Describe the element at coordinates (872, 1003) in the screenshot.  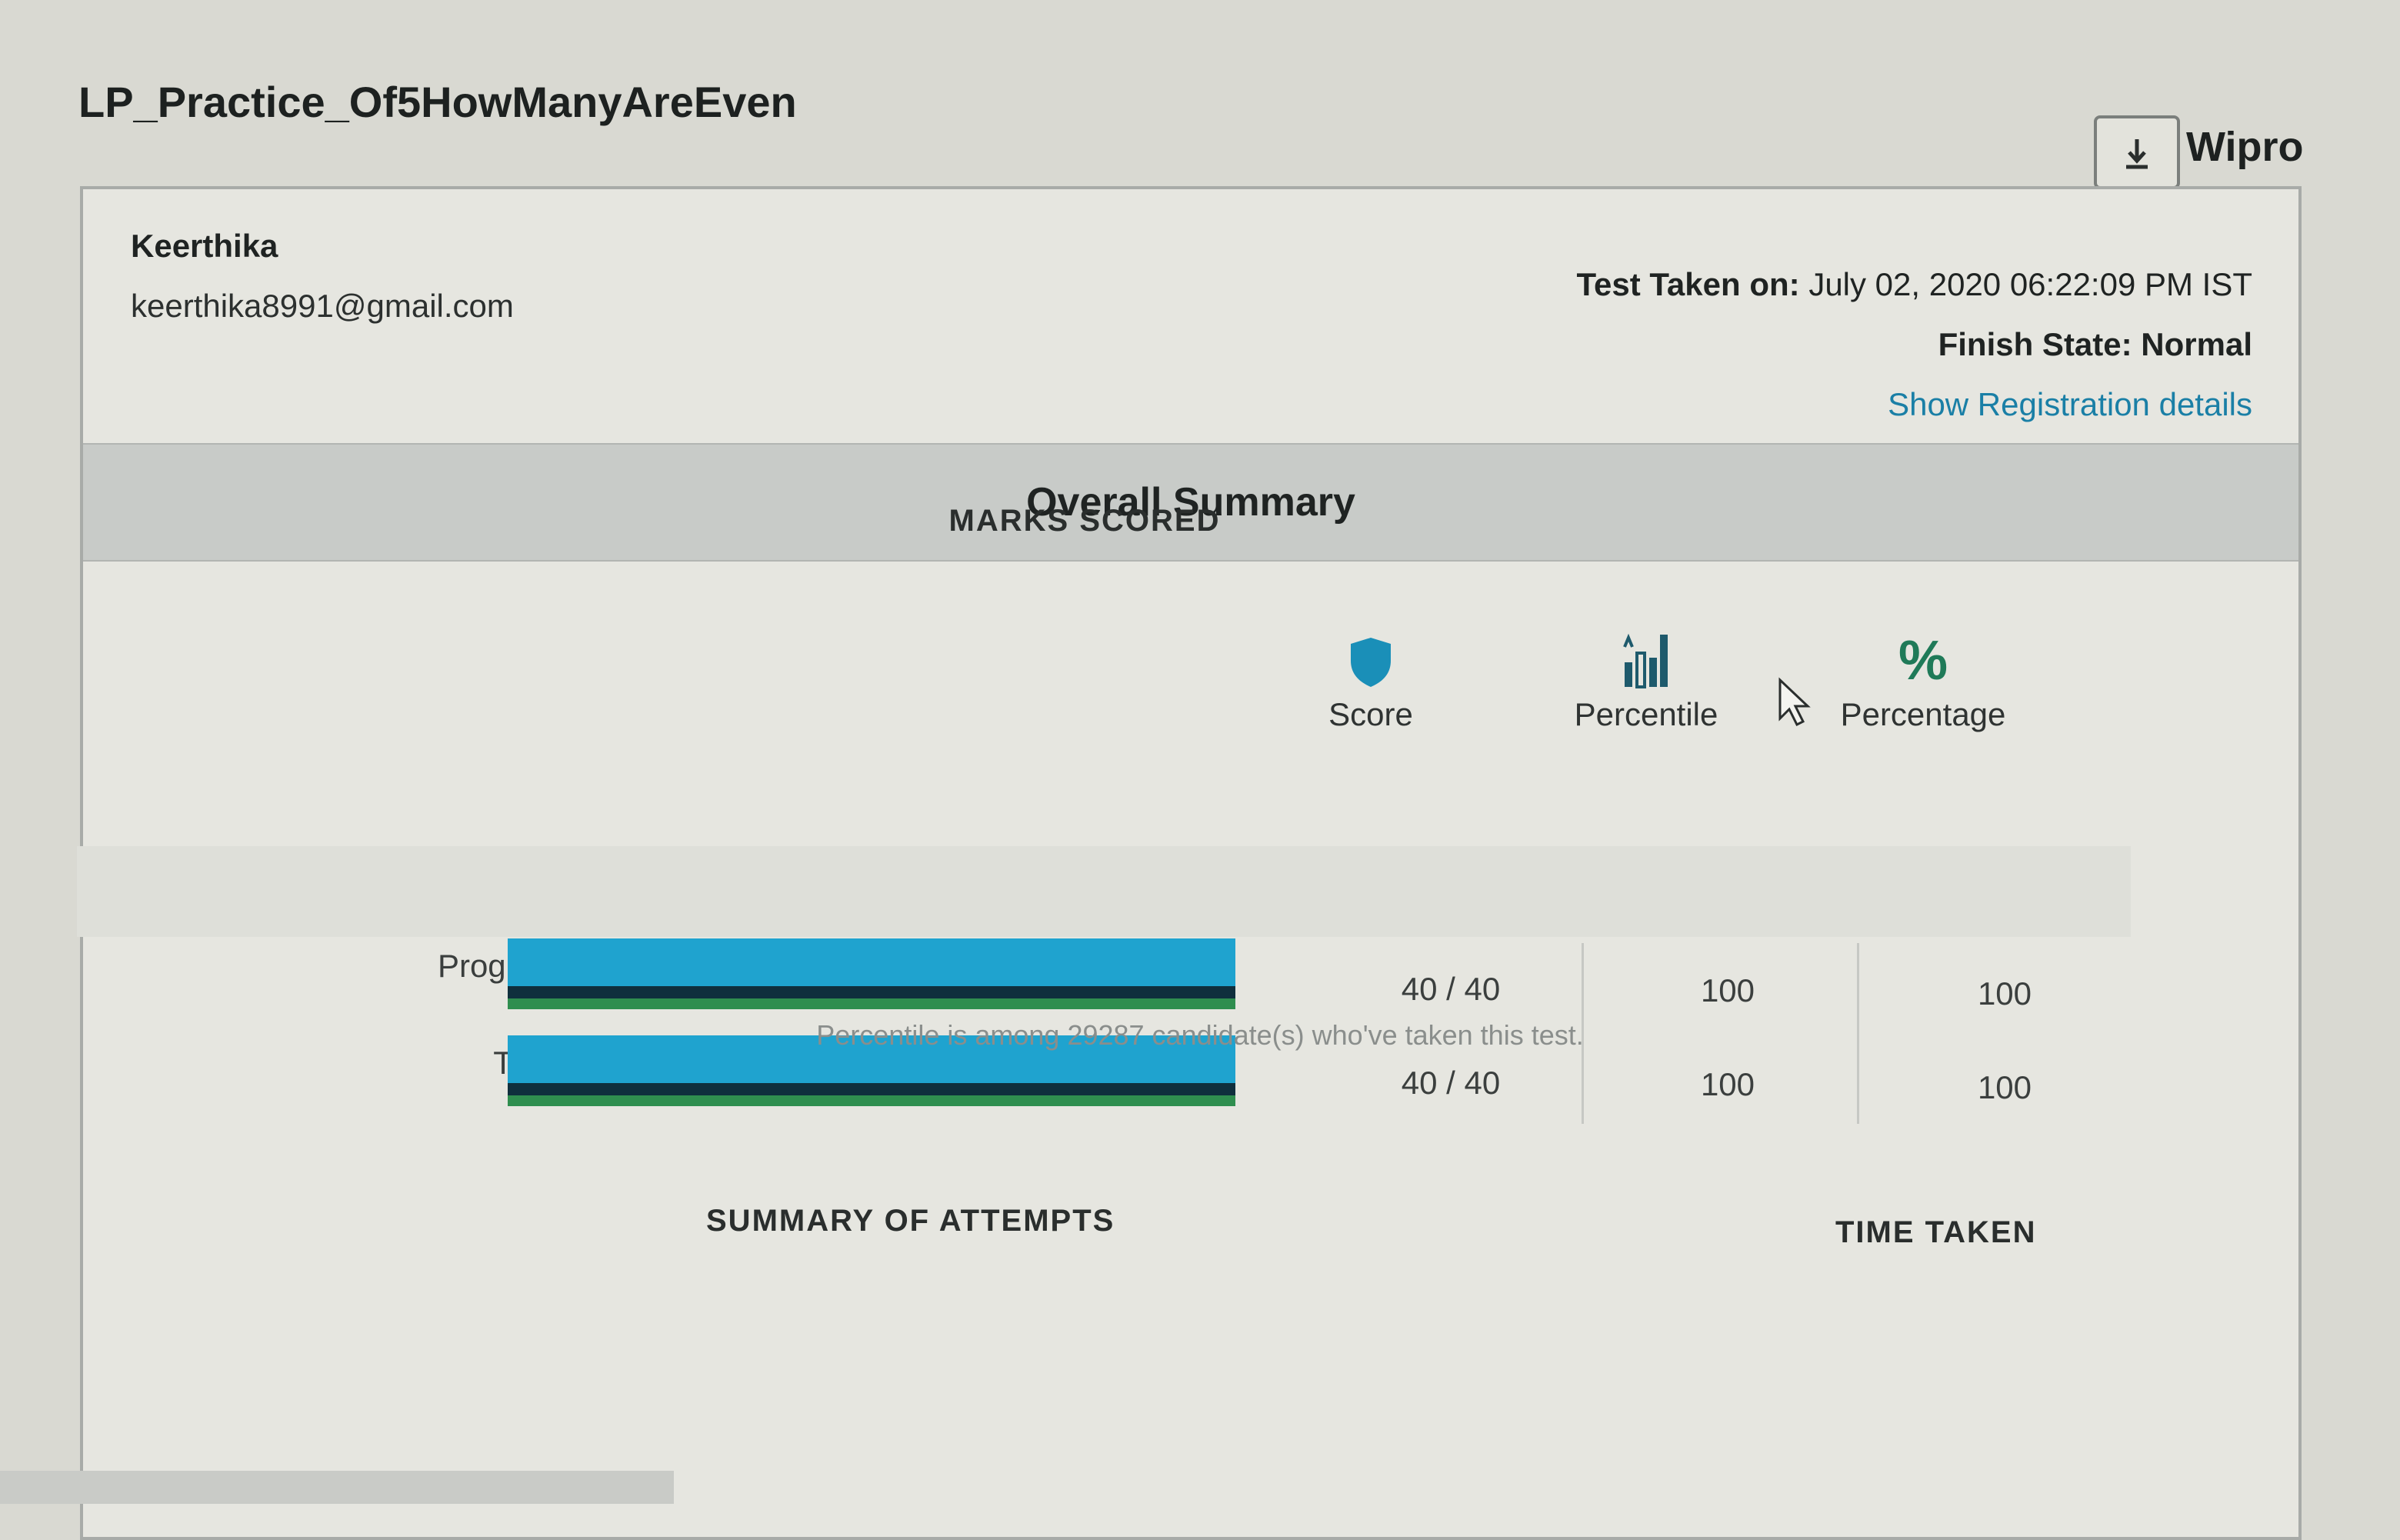
I see `program-bar-green-band` at that location.